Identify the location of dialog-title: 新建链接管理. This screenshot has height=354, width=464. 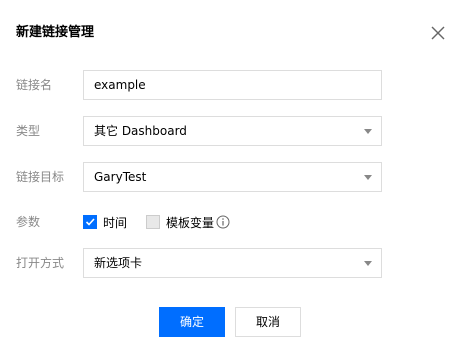
(55, 32).